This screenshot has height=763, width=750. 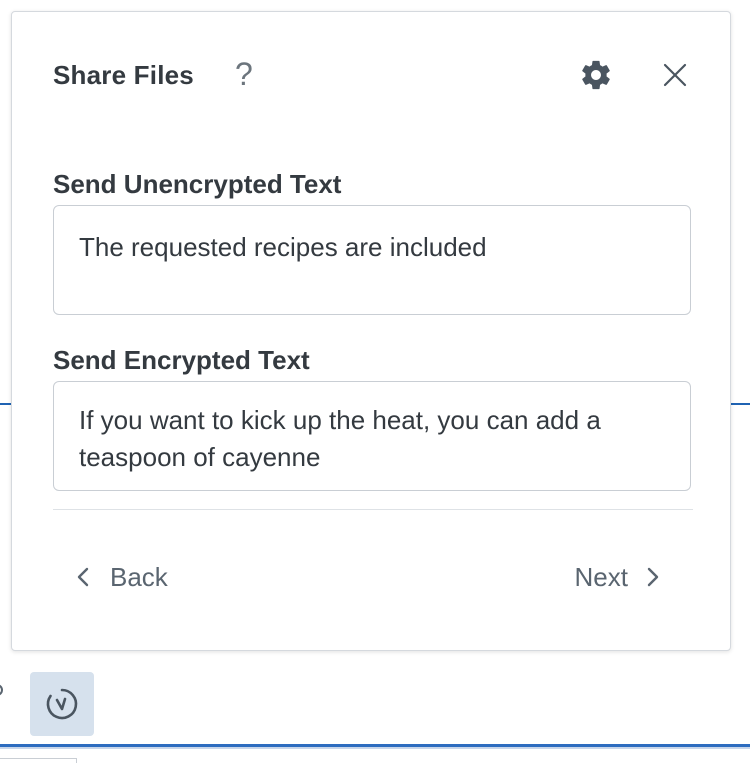 I want to click on unencrypted-text-label: Send Unencrypted Text, so click(x=197, y=184).